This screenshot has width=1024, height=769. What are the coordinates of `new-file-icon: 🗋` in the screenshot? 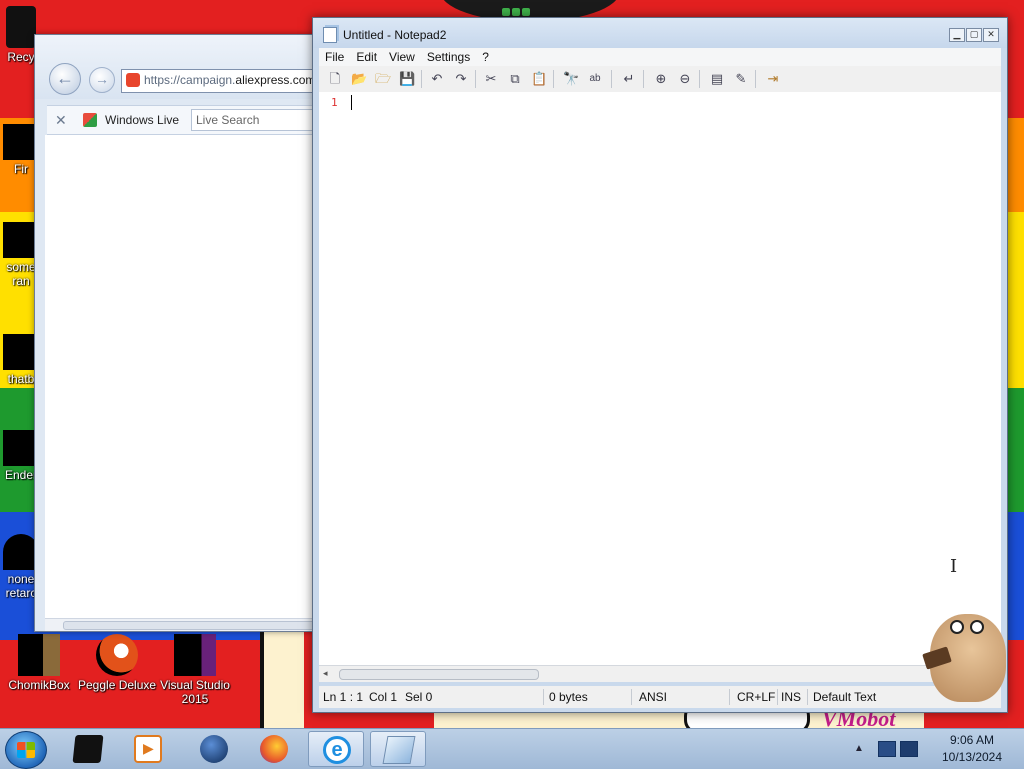 It's located at (335, 79).